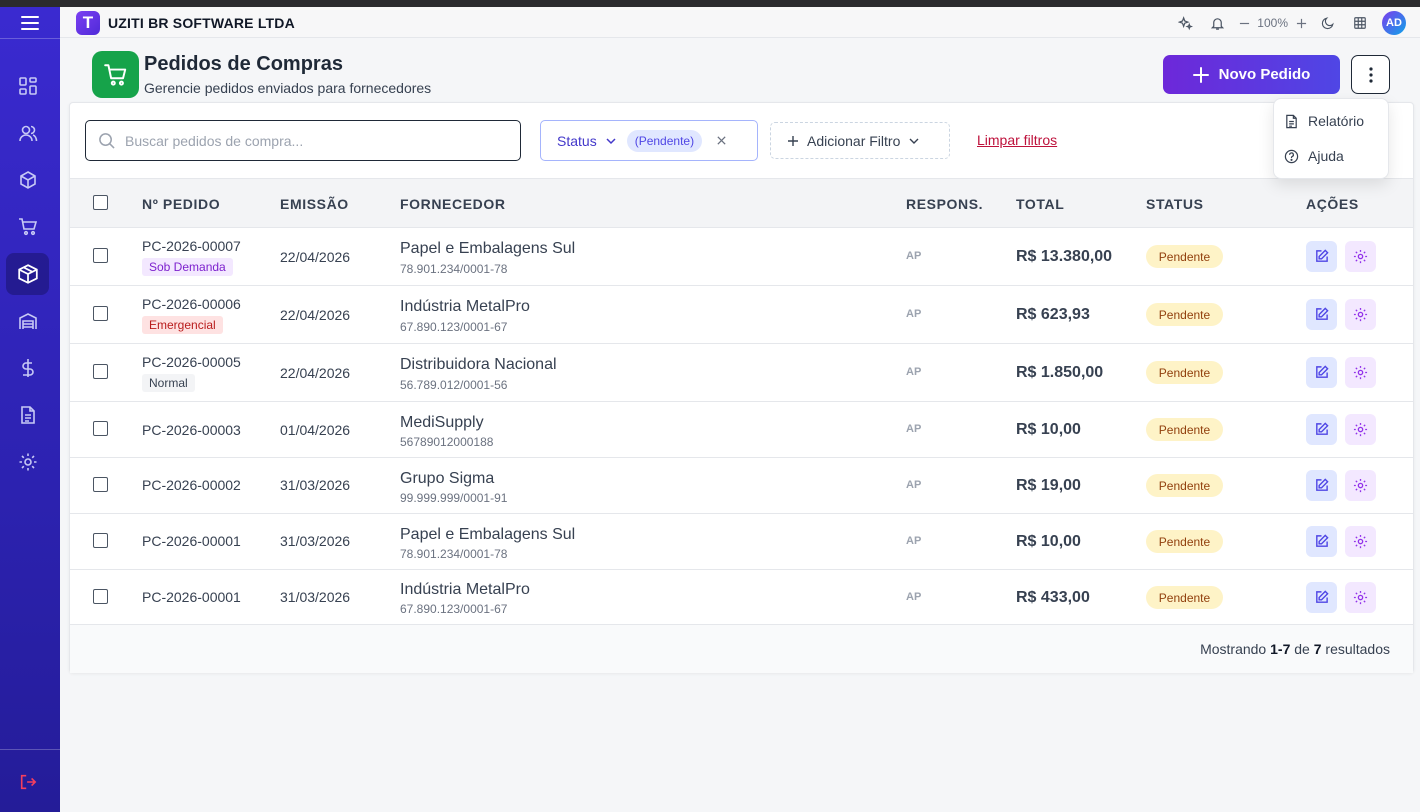 This screenshot has width=1420, height=812. I want to click on dashboard-icon, so click(27, 86).